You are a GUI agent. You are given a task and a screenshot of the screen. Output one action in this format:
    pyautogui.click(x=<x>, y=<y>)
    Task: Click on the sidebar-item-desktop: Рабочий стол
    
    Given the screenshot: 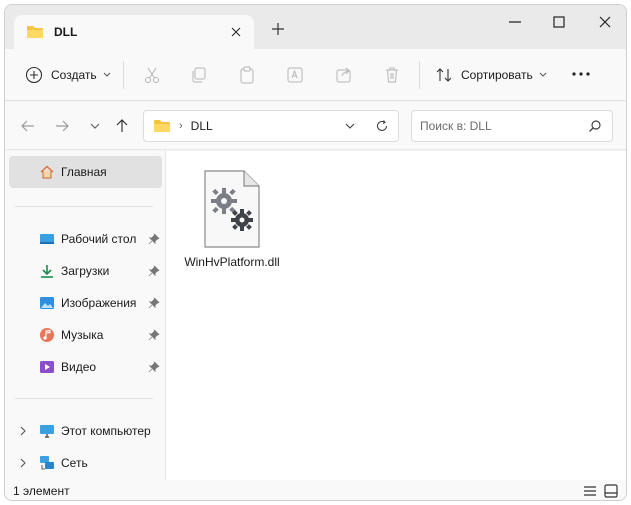 What is the action you would take?
    pyautogui.click(x=85, y=239)
    